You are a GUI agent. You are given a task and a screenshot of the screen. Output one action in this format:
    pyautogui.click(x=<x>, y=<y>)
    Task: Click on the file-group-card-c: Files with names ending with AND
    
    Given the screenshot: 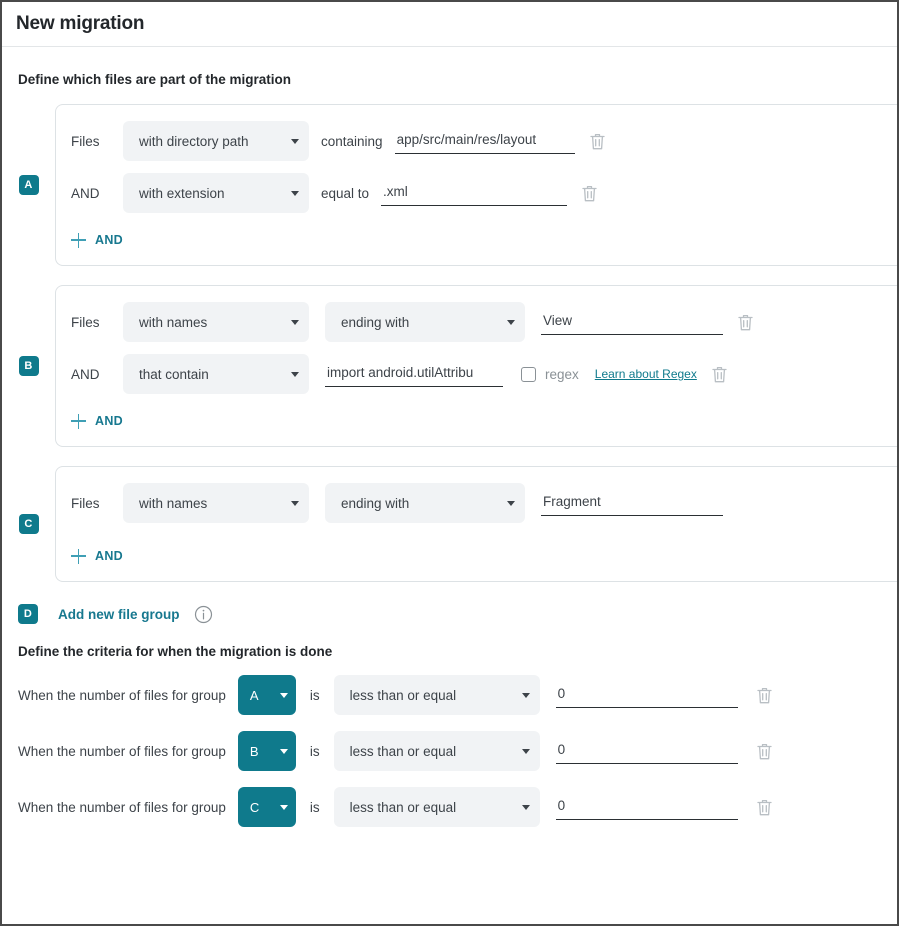 What is the action you would take?
    pyautogui.click(x=476, y=524)
    